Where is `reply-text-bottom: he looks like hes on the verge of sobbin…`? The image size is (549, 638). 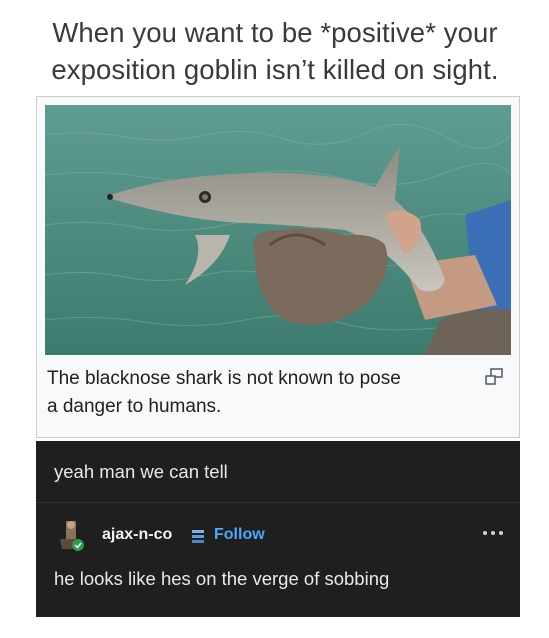
reply-text-bottom: he looks like hes on the verge of sobbin… is located at coordinates (222, 578).